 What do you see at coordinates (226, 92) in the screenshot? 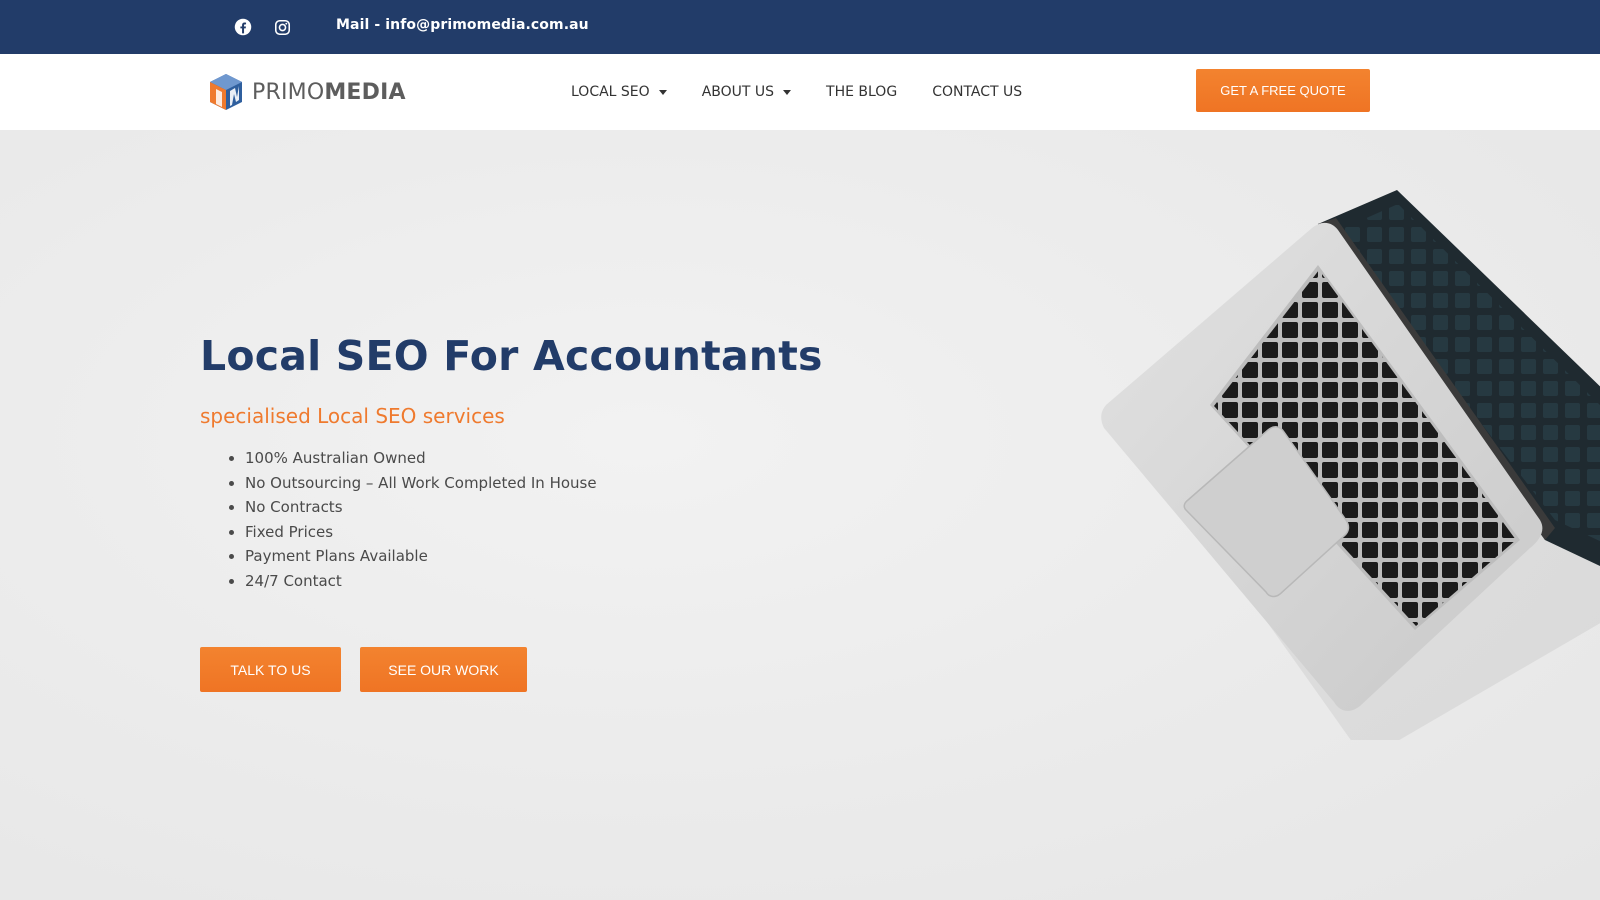
I see `logo-mark-icon` at bounding box center [226, 92].